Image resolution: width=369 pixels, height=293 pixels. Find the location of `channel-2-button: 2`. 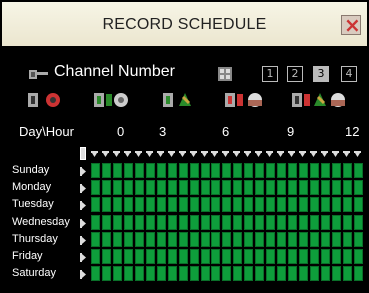

channel-2-button: 2 is located at coordinates (295, 74).